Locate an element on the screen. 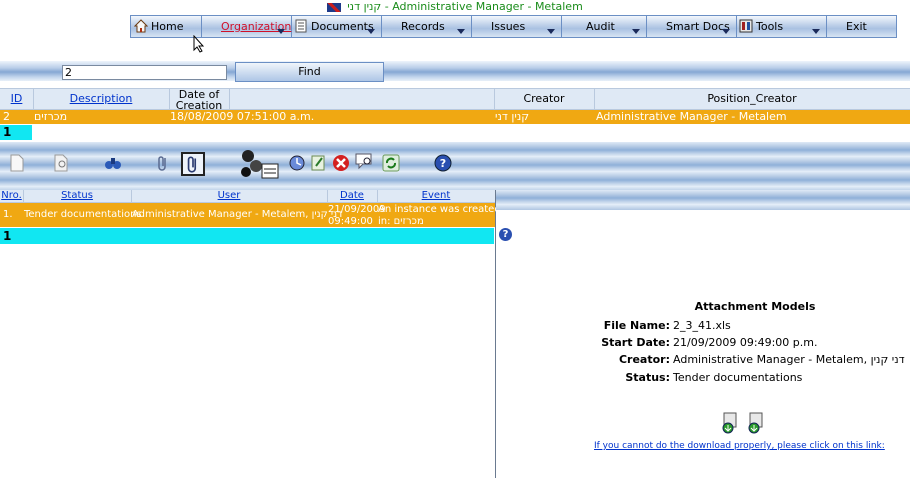  menu-issues-label: Issues is located at coordinates (508, 26).